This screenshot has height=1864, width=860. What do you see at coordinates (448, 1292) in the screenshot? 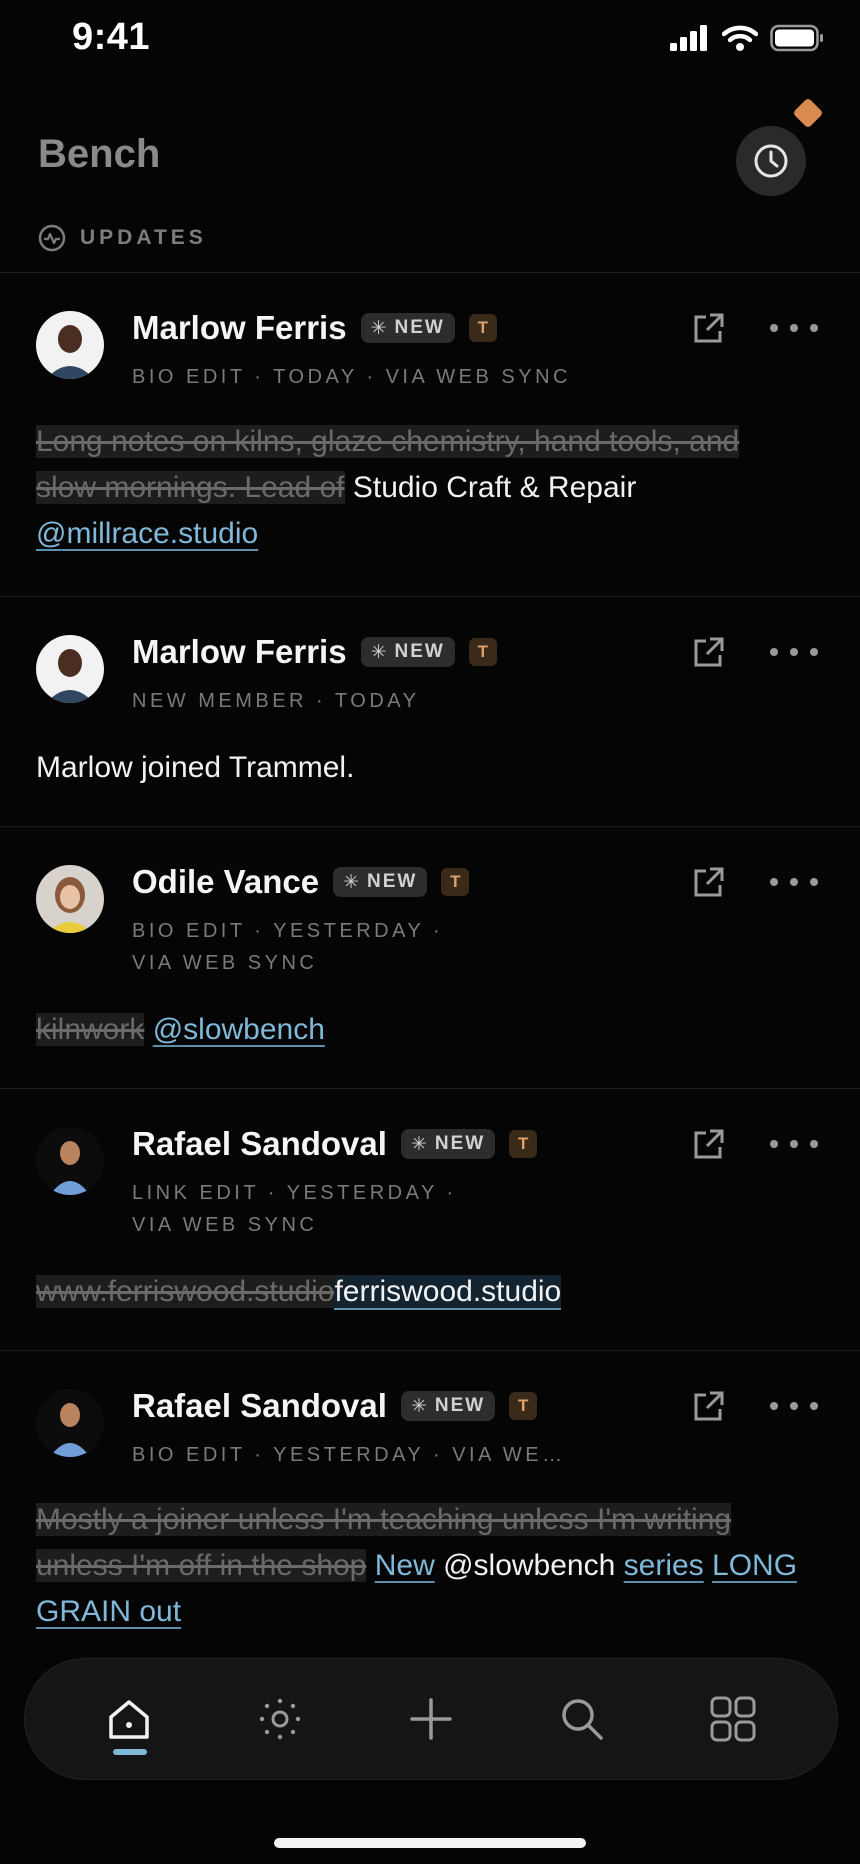
I see `added-text: ferriswood.studio` at bounding box center [448, 1292].